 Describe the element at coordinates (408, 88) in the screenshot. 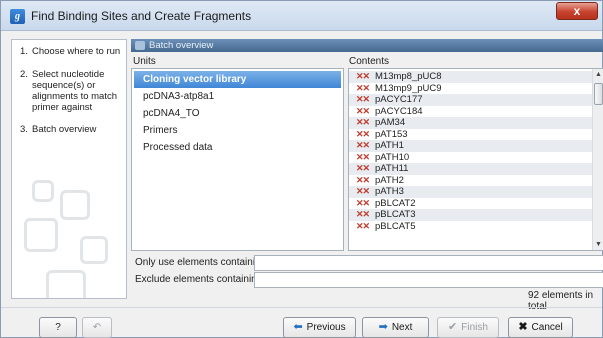

I see `content-name: M13mp9_pUC9` at that location.